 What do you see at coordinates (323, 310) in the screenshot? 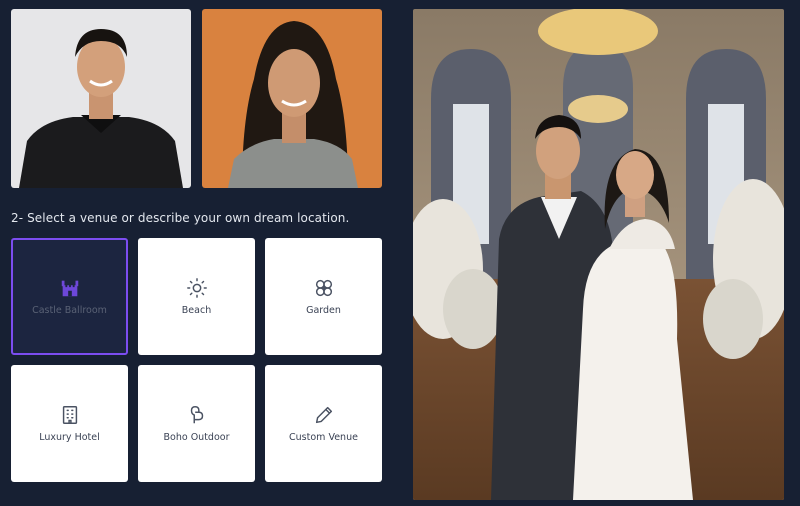
I see `venue-option-label: Garden` at bounding box center [323, 310].